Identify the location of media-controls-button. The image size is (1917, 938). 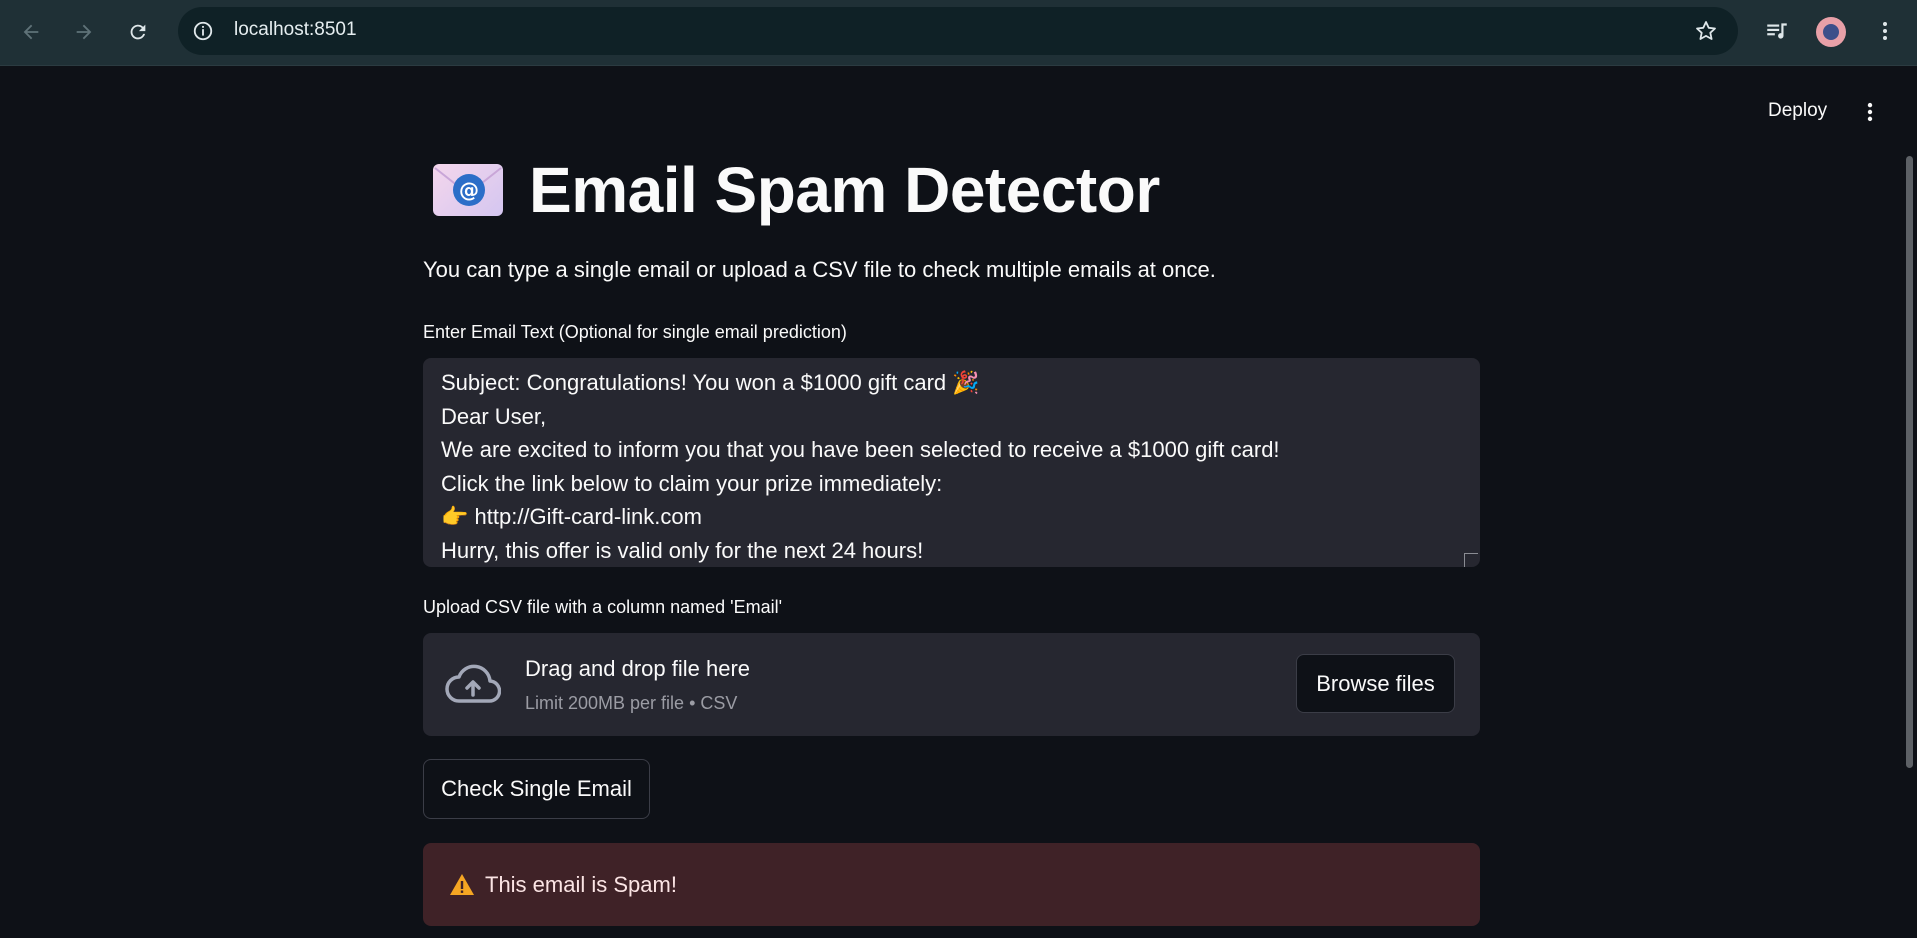
(1777, 31).